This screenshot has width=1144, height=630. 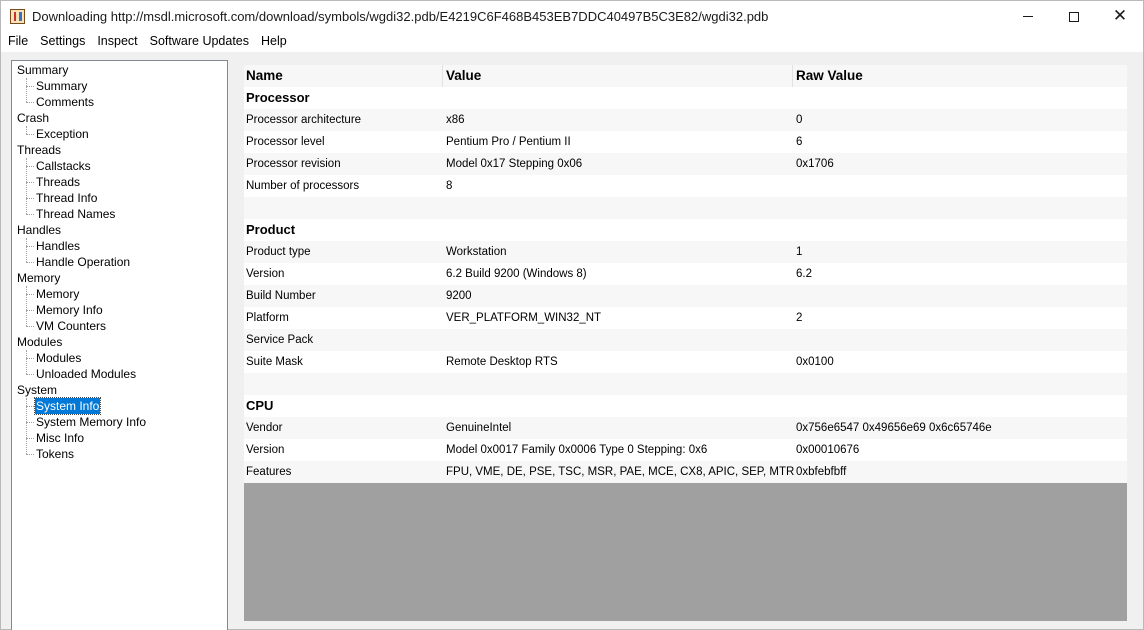 I want to click on tree-group-handles: Handles, so click(x=39, y=230).